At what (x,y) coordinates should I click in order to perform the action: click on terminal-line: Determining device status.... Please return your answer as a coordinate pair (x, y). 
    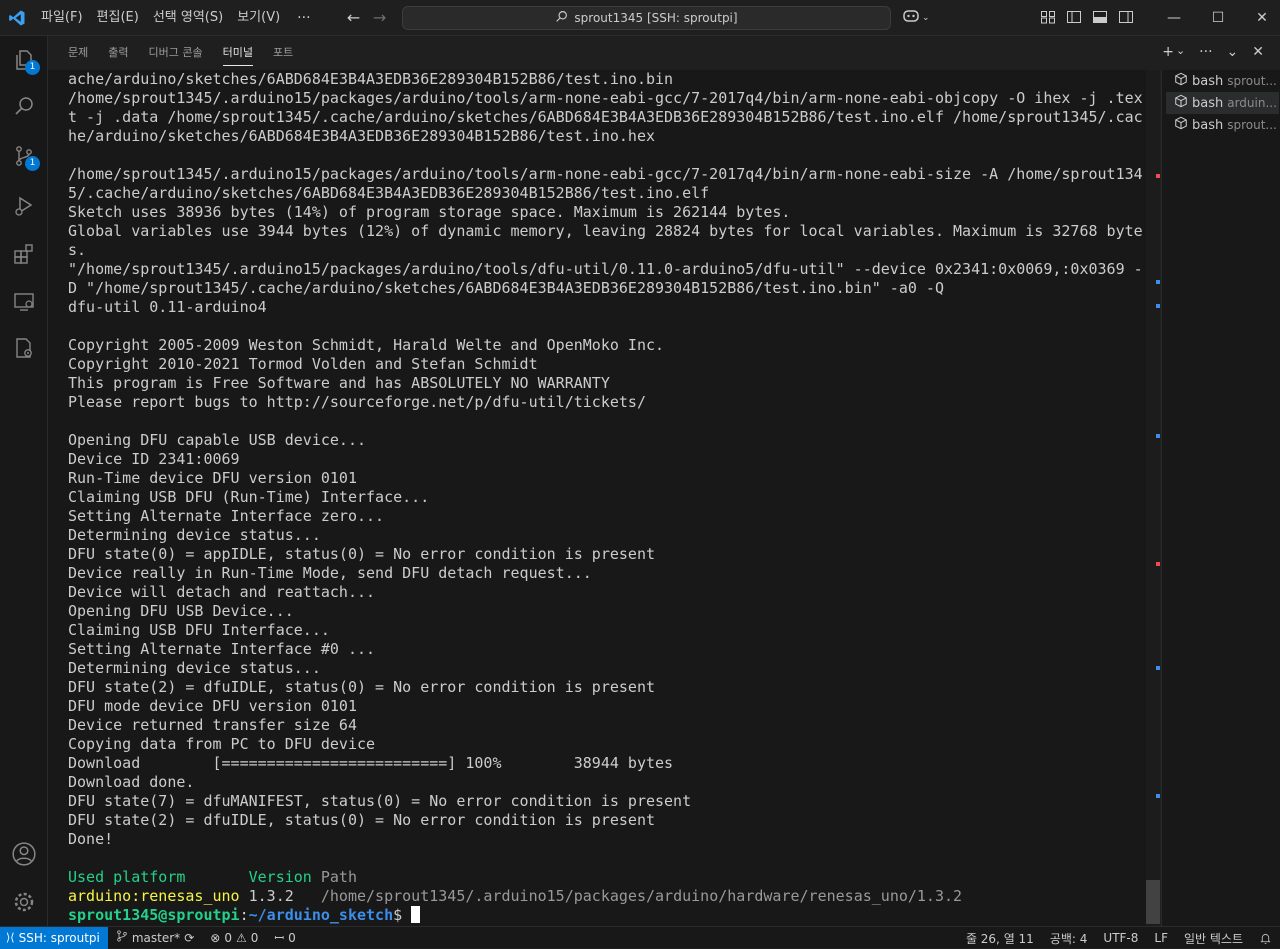
    Looking at the image, I should click on (194, 668).